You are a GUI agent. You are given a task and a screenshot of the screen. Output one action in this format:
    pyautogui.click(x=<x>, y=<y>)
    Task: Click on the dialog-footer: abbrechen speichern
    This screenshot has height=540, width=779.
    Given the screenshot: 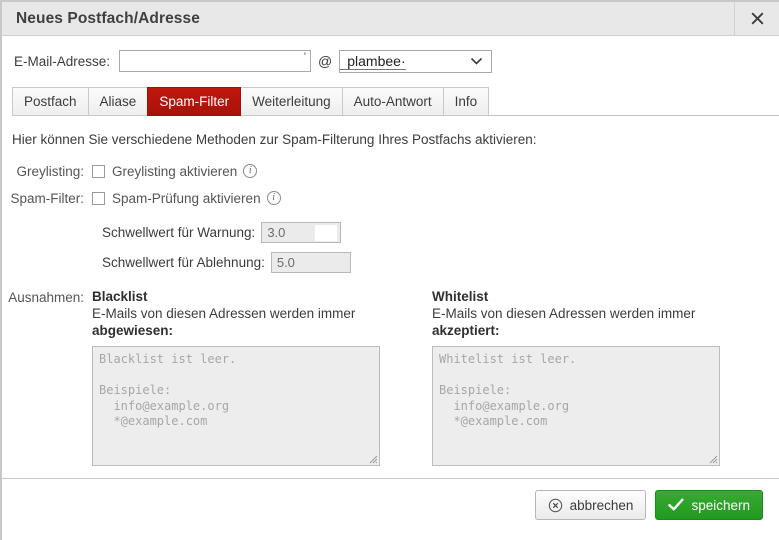 What is the action you would take?
    pyautogui.click(x=390, y=509)
    